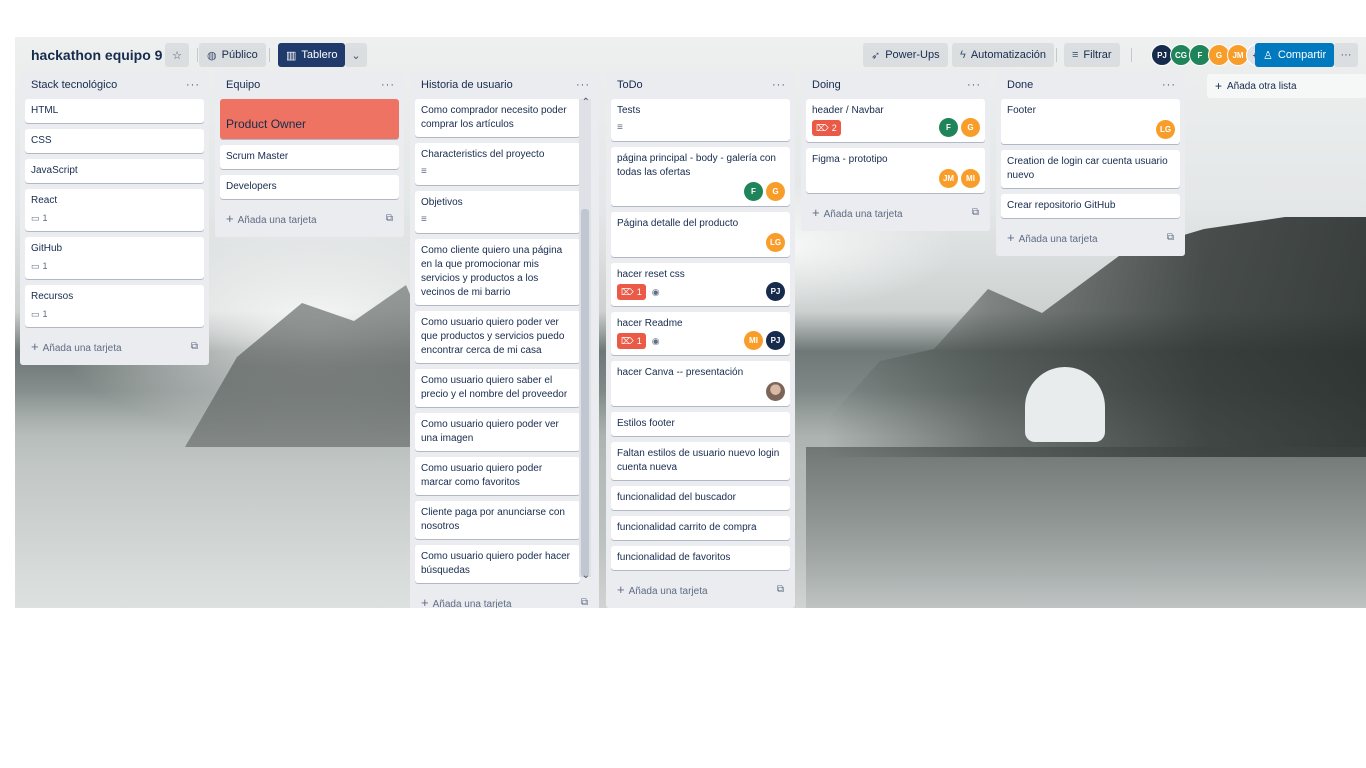 This screenshot has height=768, width=1366. I want to click on filter-label: Filtrar, so click(1097, 55).